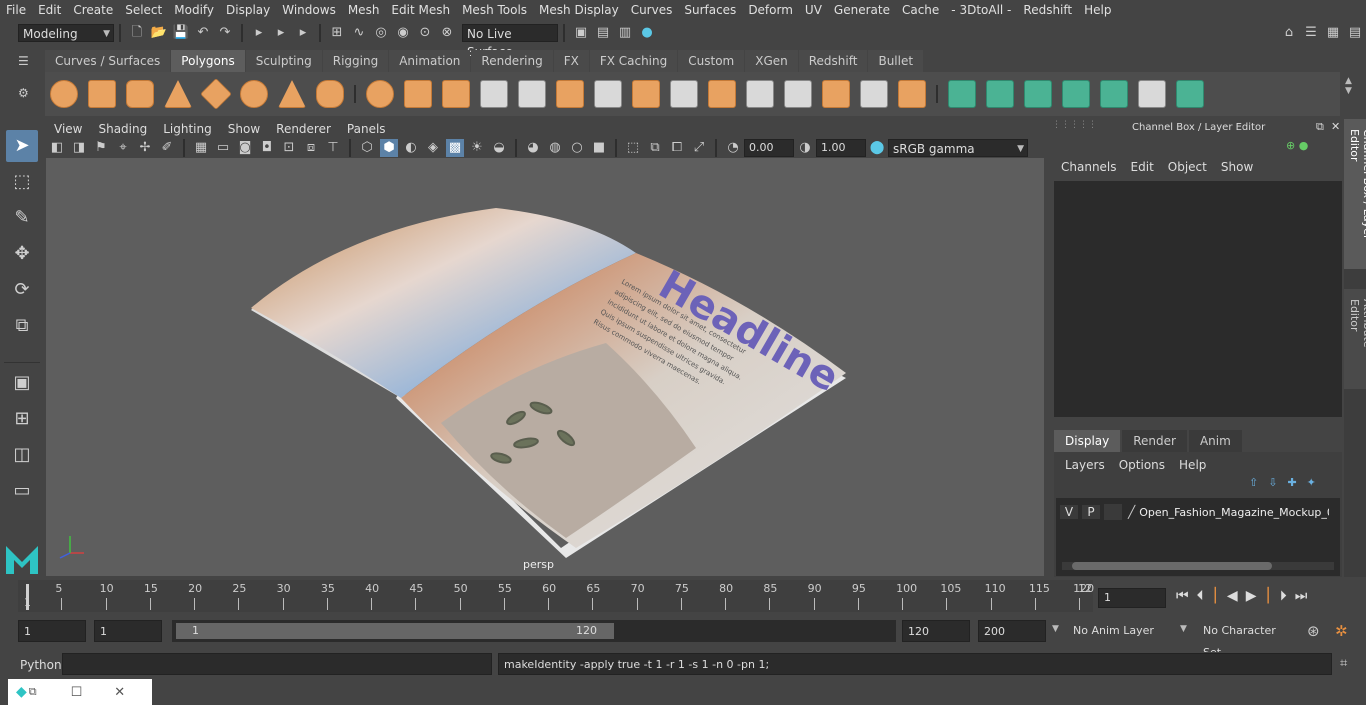  What do you see at coordinates (1172, 566) in the screenshot?
I see `scrollbar-thumb` at bounding box center [1172, 566].